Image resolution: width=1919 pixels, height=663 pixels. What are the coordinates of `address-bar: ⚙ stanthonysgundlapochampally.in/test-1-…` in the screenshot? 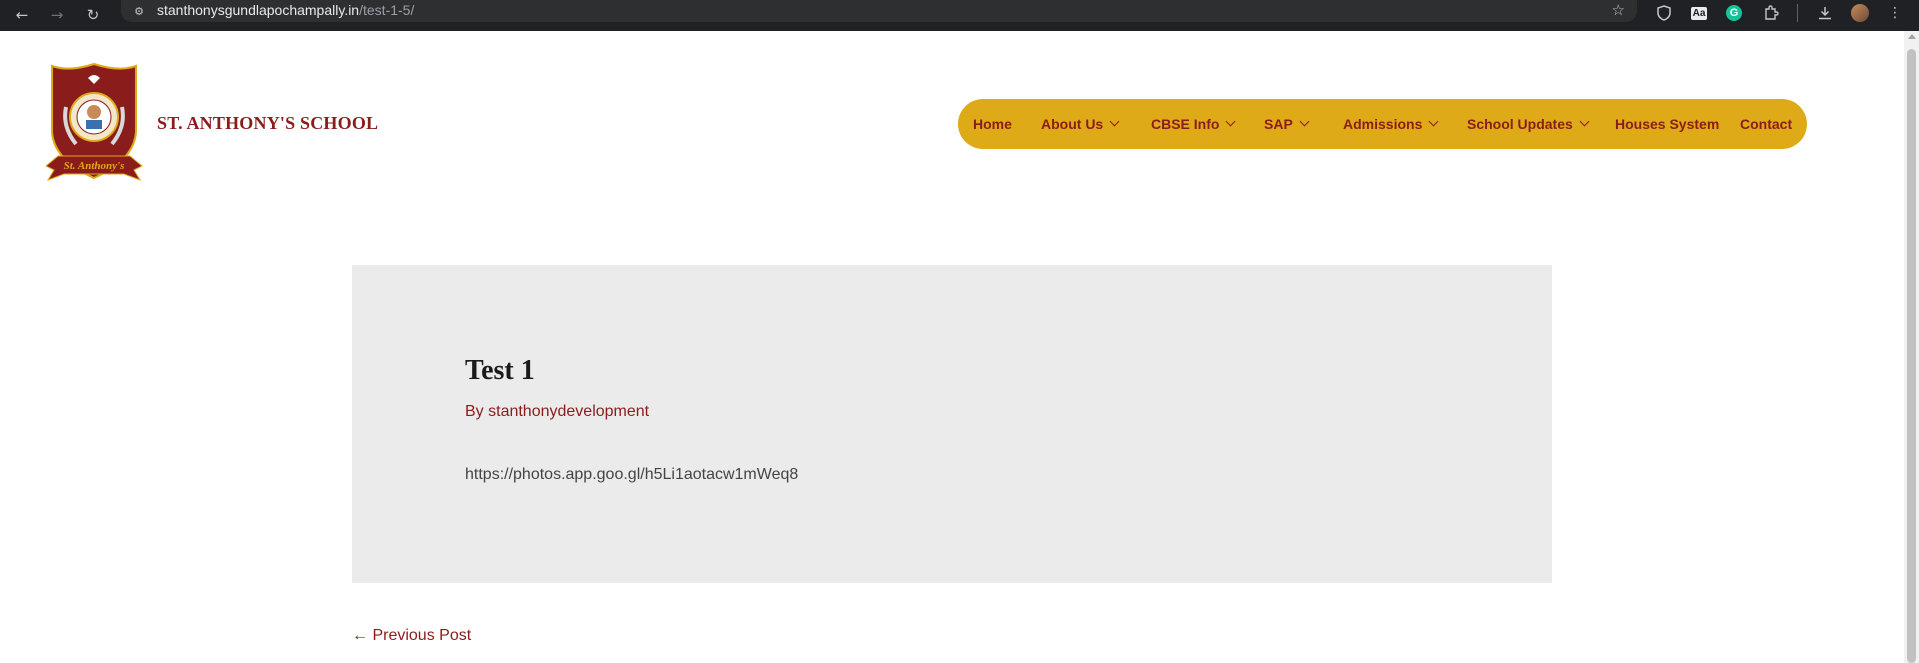 It's located at (879, 11).